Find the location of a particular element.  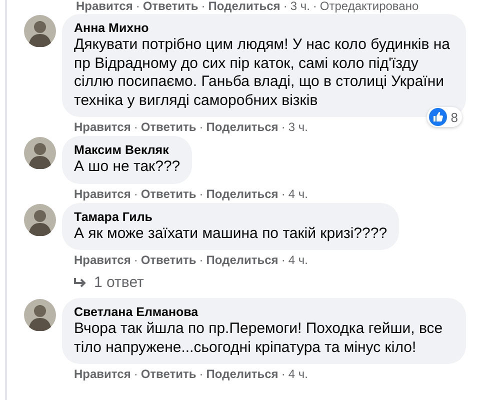

reaction-count: 8 is located at coordinates (444, 117).